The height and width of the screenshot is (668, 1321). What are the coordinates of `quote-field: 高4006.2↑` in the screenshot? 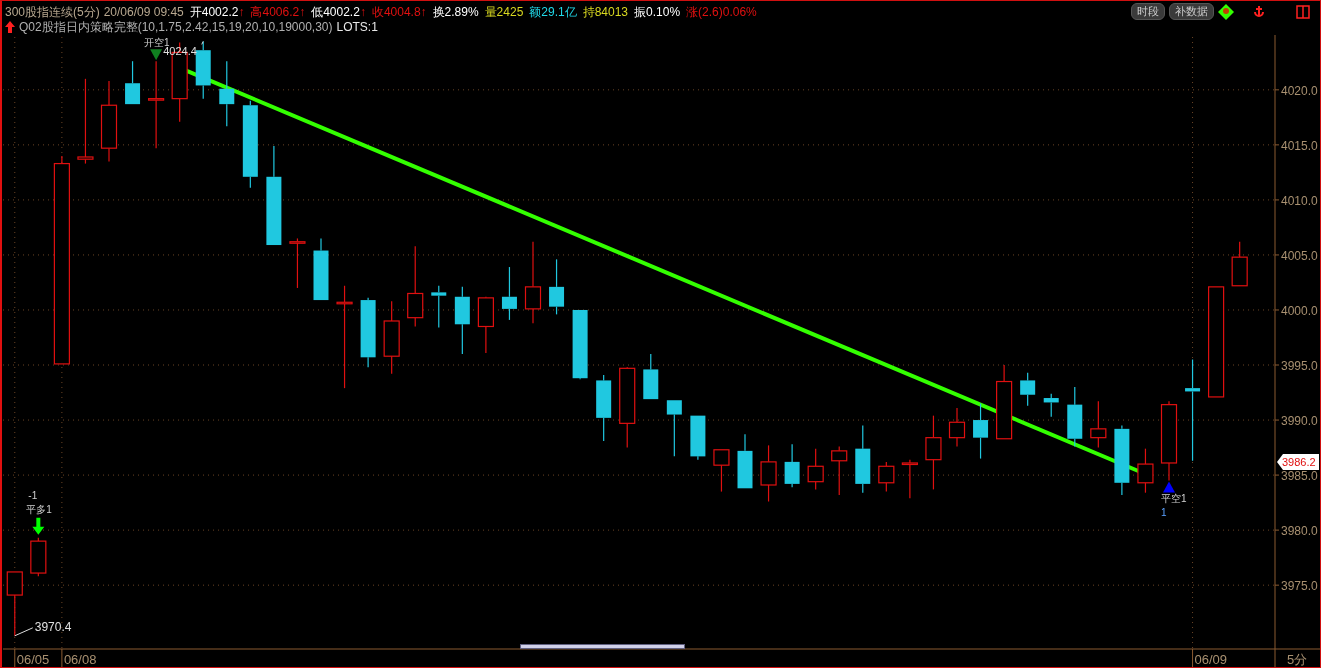 It's located at (278, 11).